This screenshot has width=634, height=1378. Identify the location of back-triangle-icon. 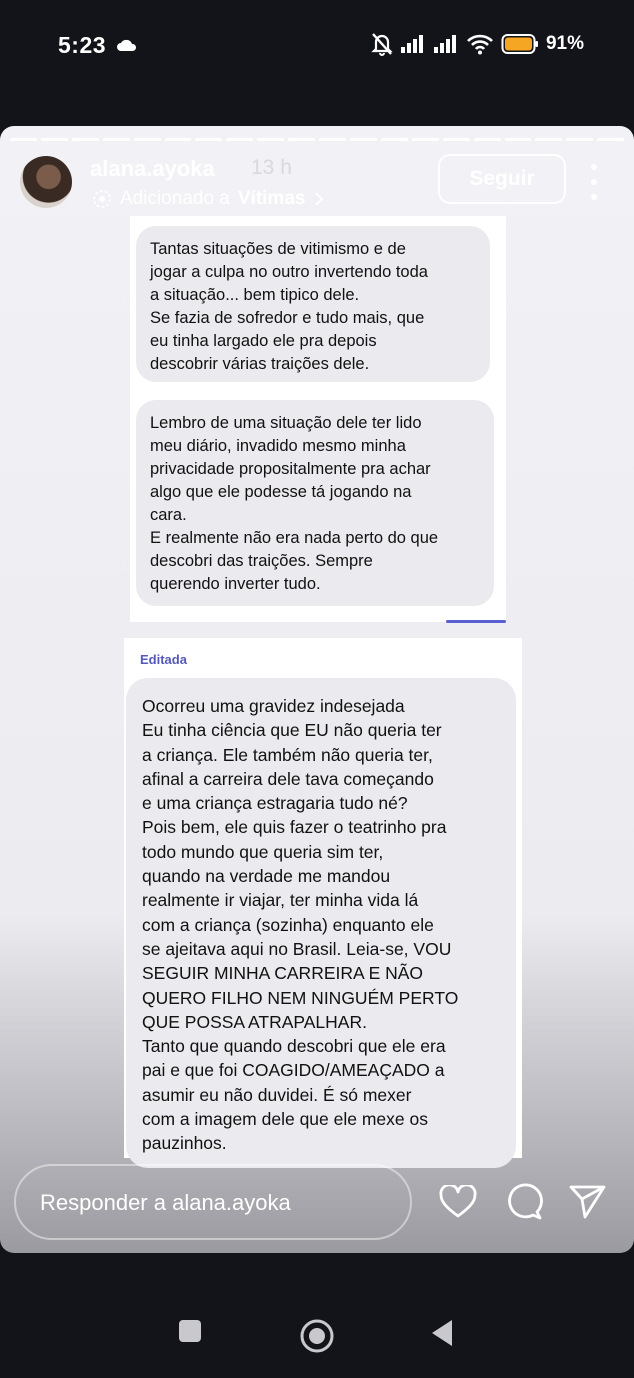
(442, 1333).